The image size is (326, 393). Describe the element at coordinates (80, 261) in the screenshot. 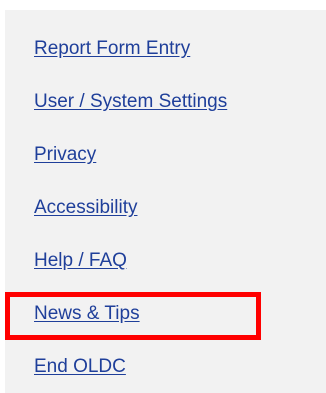

I see `help-faq-link: Help / FAQ` at that location.